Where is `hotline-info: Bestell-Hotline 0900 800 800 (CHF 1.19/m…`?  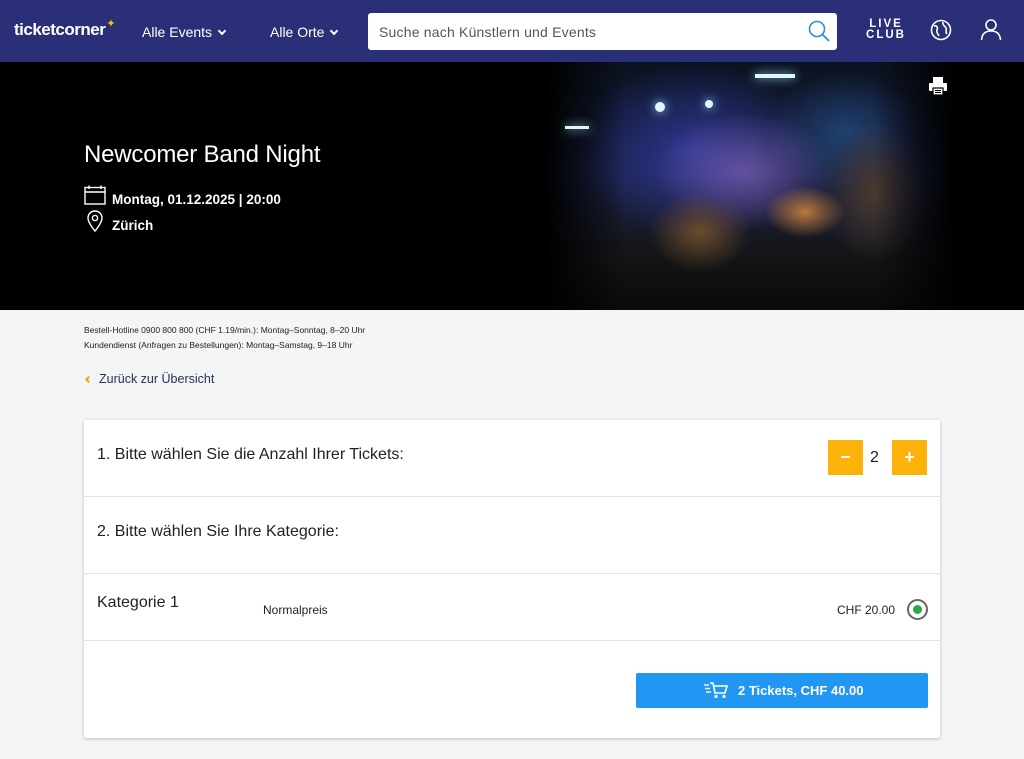 hotline-info: Bestell-Hotline 0900 800 800 (CHF 1.19/m… is located at coordinates (225, 330).